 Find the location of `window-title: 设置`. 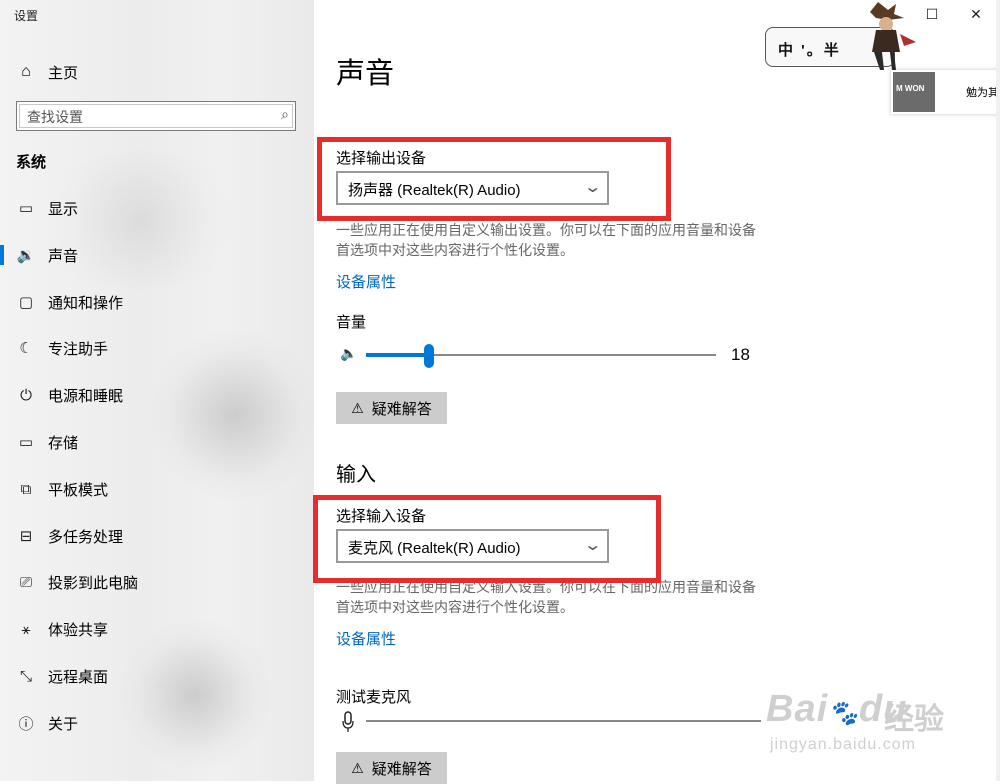

window-title: 设置 is located at coordinates (26, 16).